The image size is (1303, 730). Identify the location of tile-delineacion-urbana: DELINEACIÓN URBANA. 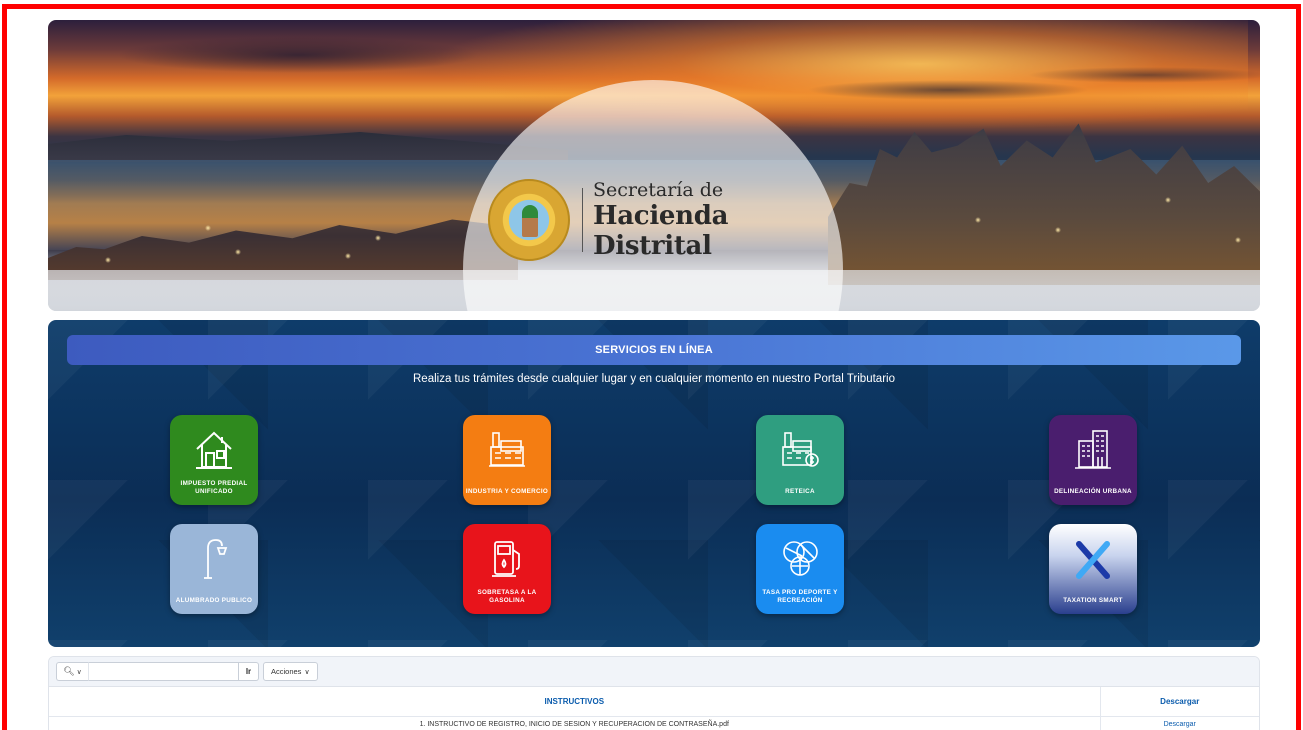
(1093, 460).